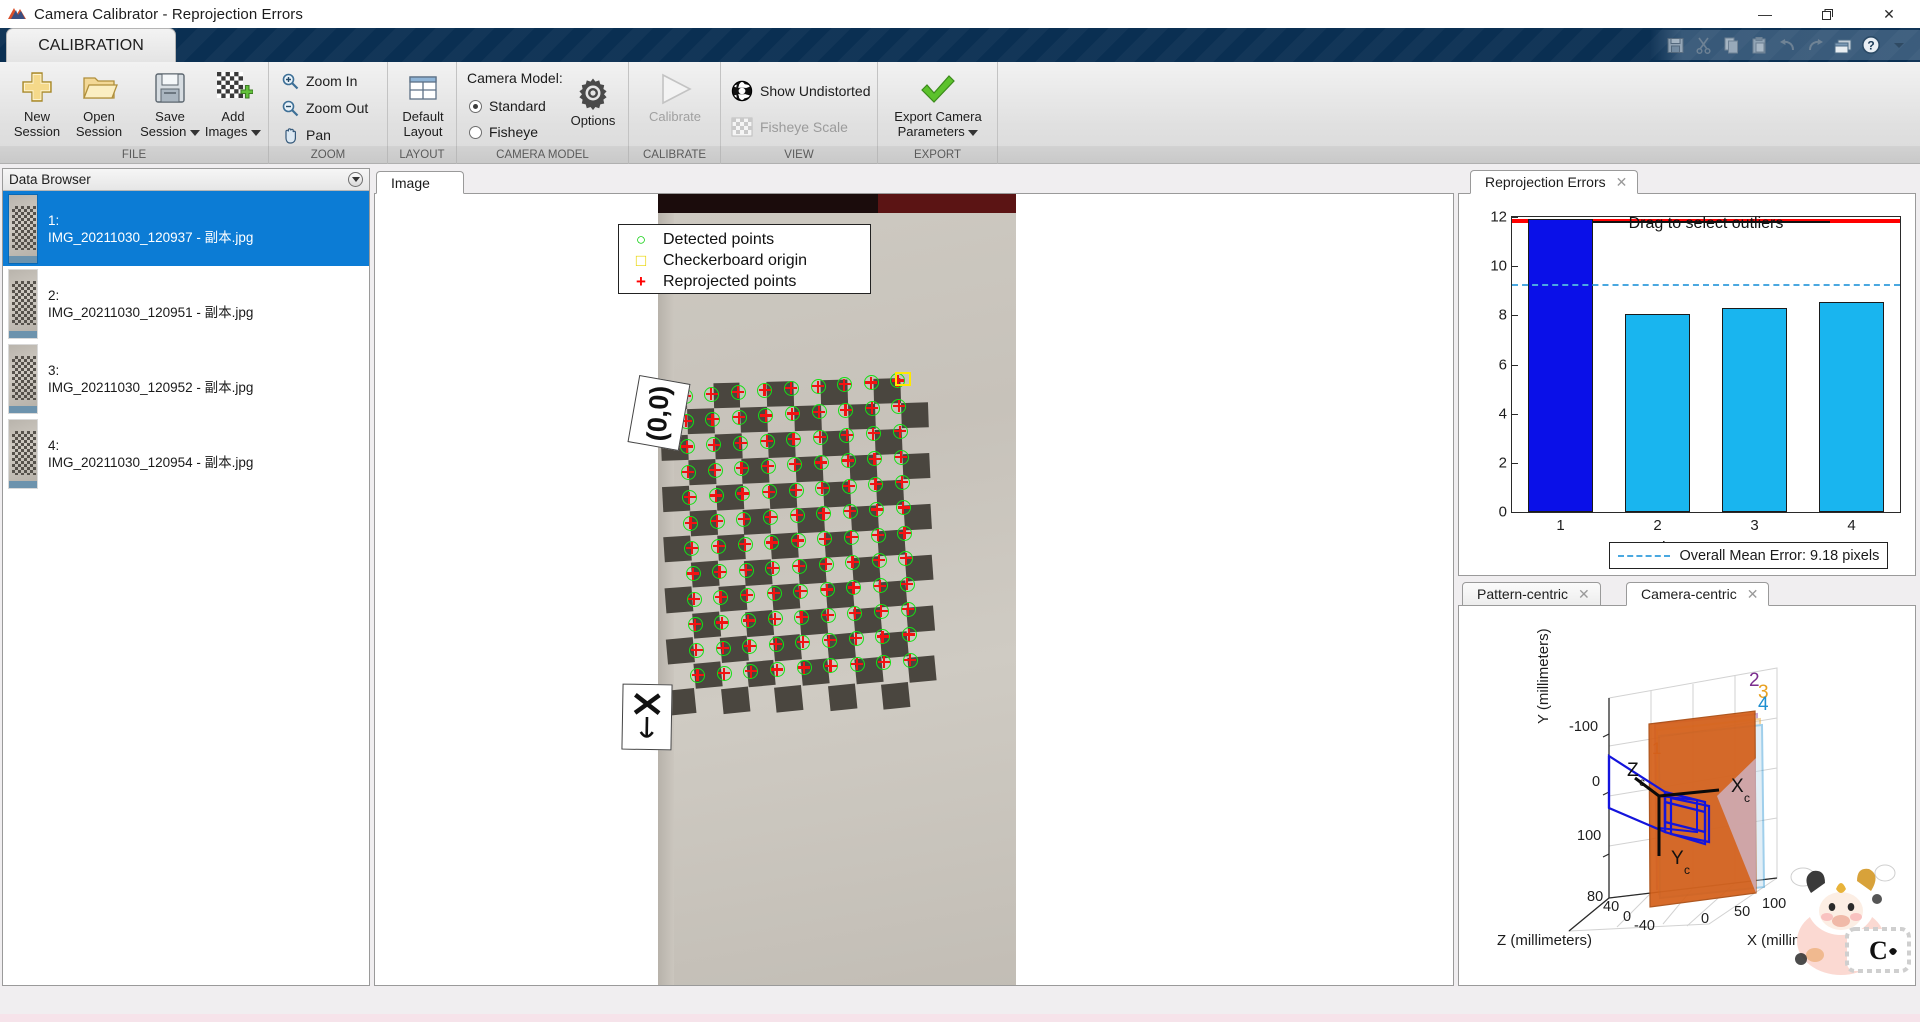 The width and height of the screenshot is (1920, 1022). I want to click on list-item: 1: IMG_20211030_120937 - 副本.jpg, so click(186, 228).